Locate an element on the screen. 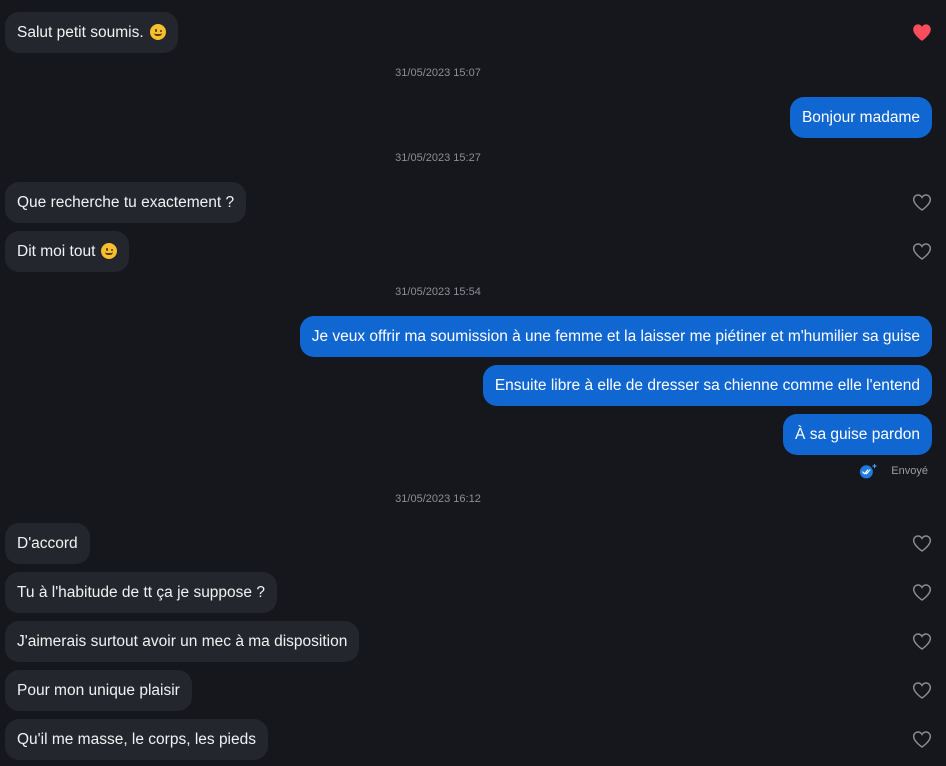 Image resolution: width=946 pixels, height=766 pixels. message-bubble-outgoing: Bonjour madame is located at coordinates (860, 117).